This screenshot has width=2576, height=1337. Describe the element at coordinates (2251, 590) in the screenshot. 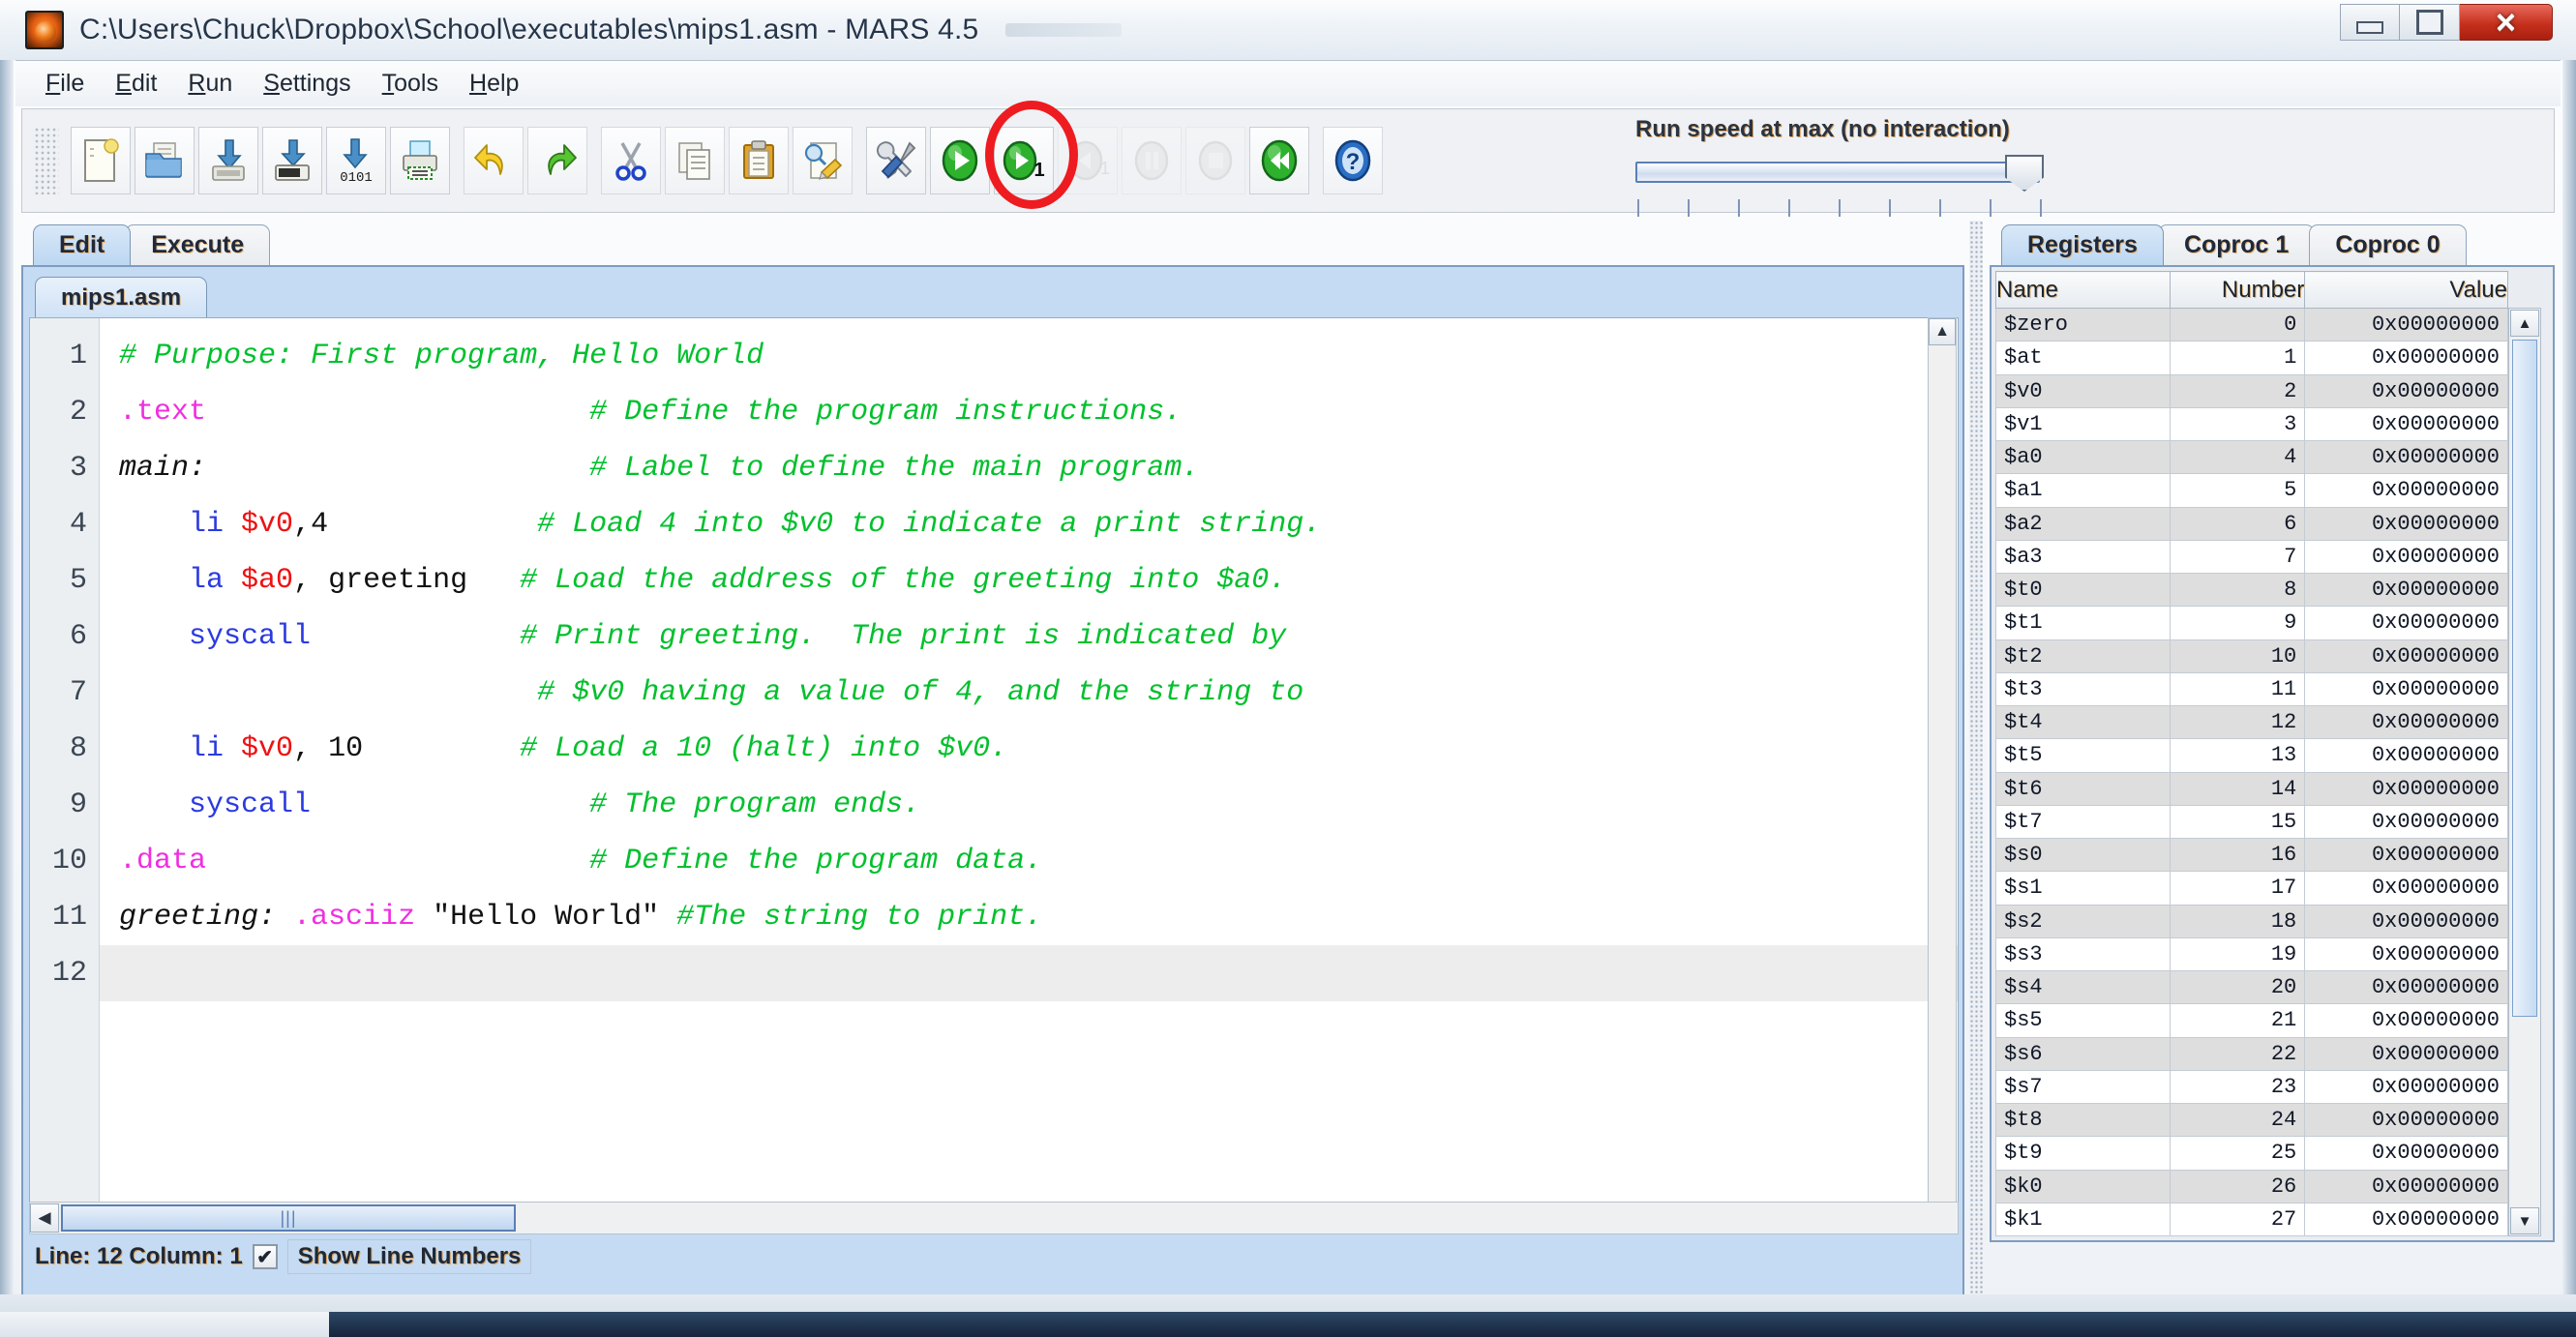

I see `table-row: $t0 8 0x00000000` at that location.